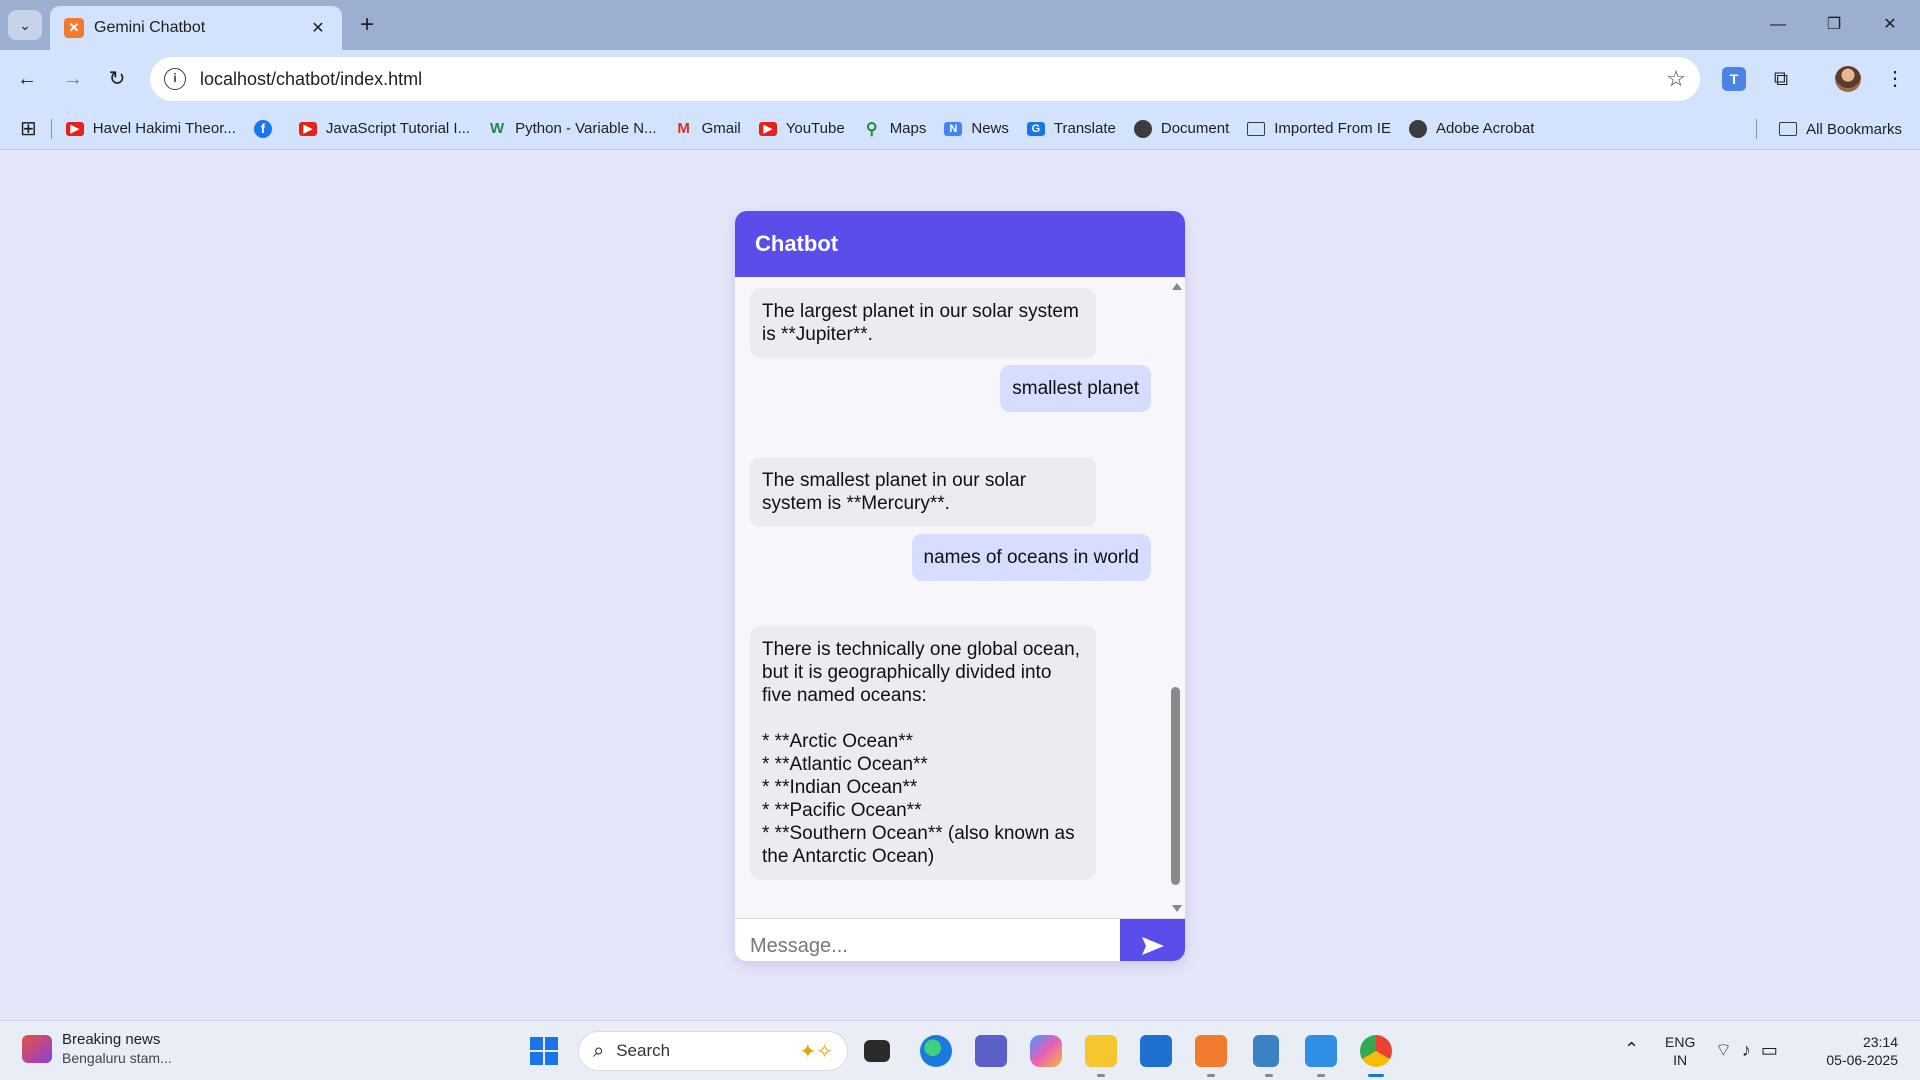 The height and width of the screenshot is (1080, 1920). Describe the element at coordinates (1176, 597) in the screenshot. I see `chat-scrollbar` at that location.